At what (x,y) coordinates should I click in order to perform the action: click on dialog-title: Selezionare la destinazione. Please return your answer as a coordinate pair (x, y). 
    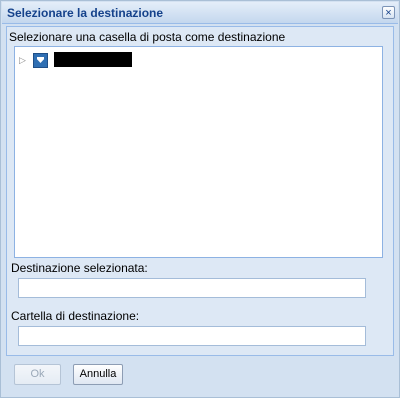
    Looking at the image, I should click on (85, 13).